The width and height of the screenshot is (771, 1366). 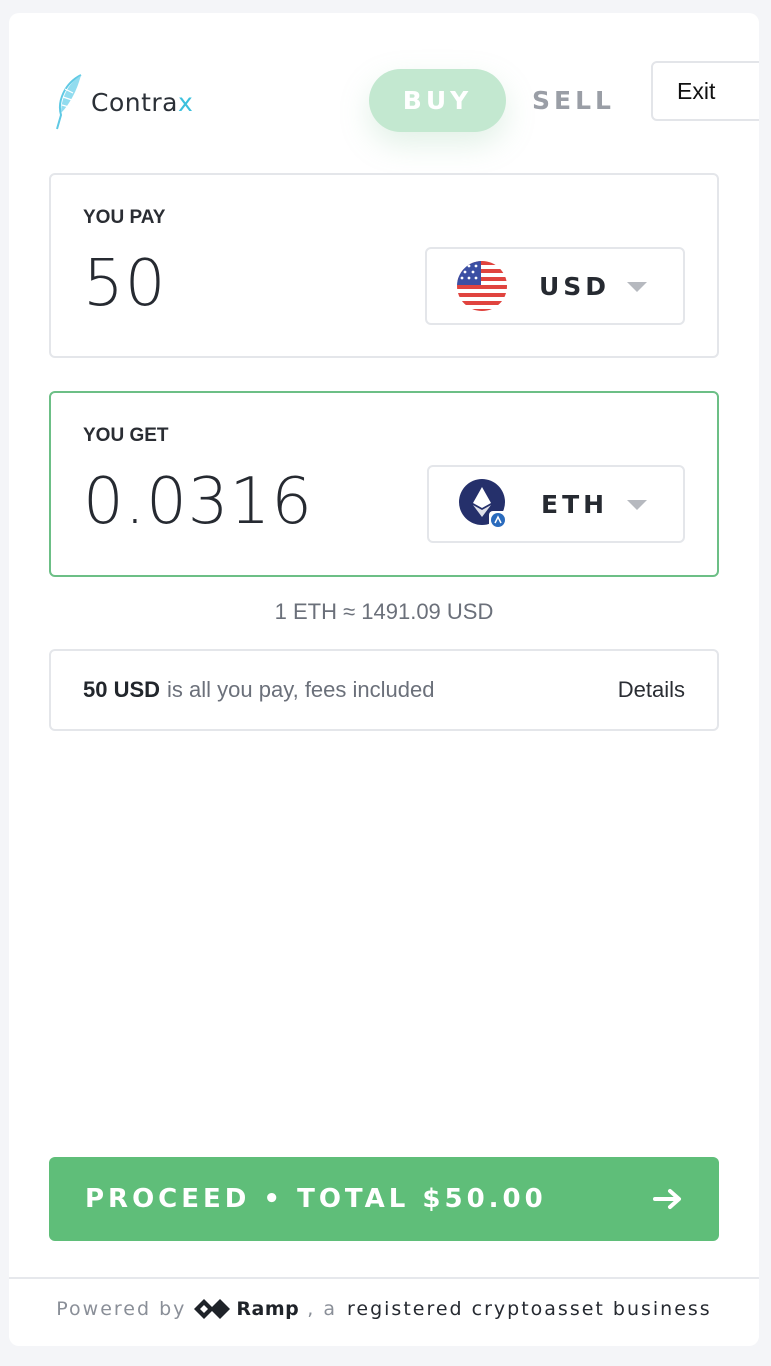 I want to click on ramp-brand: Ramp, so click(x=268, y=1309).